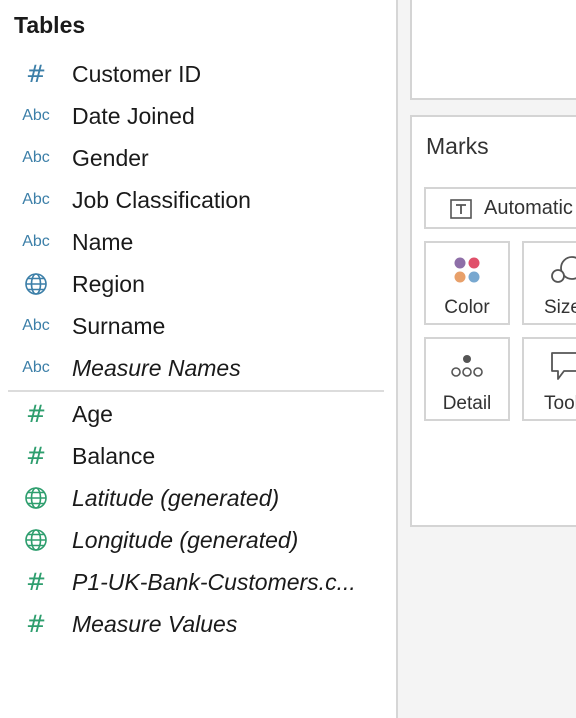 The height and width of the screenshot is (718, 576). I want to click on mark-type-dropdown: Automatic, so click(500, 208).